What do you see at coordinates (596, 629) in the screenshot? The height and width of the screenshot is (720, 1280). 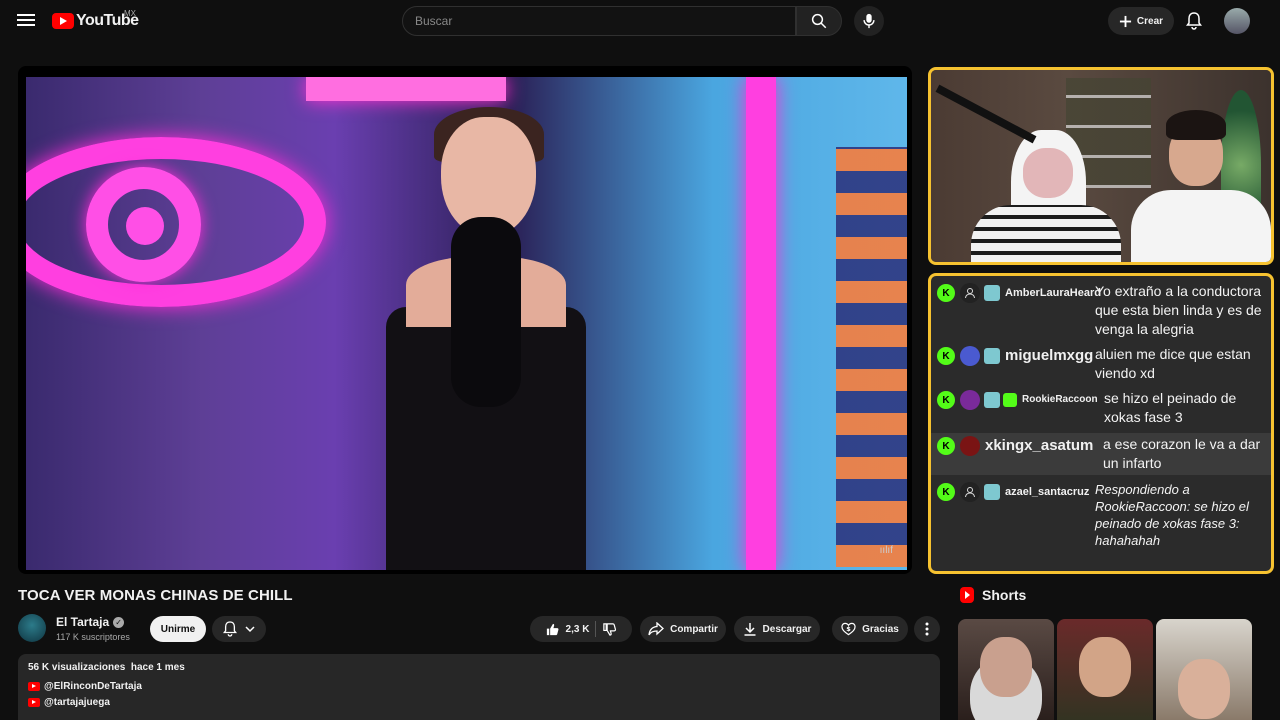 I see `divider` at bounding box center [596, 629].